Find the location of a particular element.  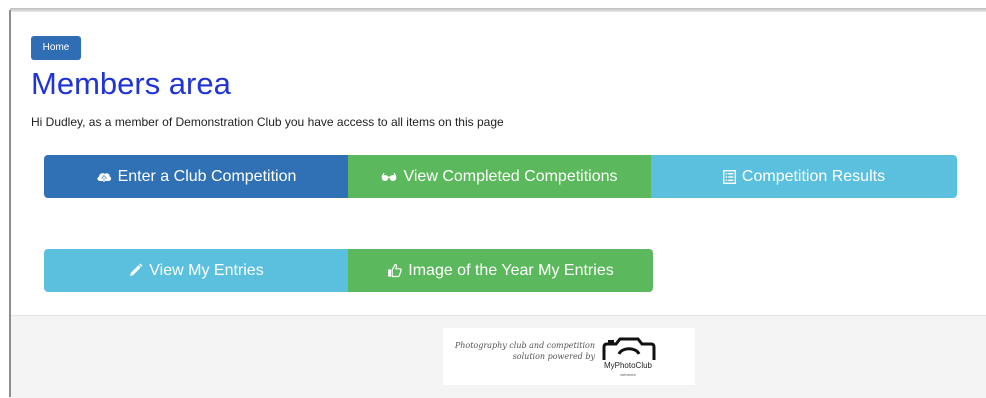

enter-club-competition-label: Enter a Club Competition is located at coordinates (207, 176).